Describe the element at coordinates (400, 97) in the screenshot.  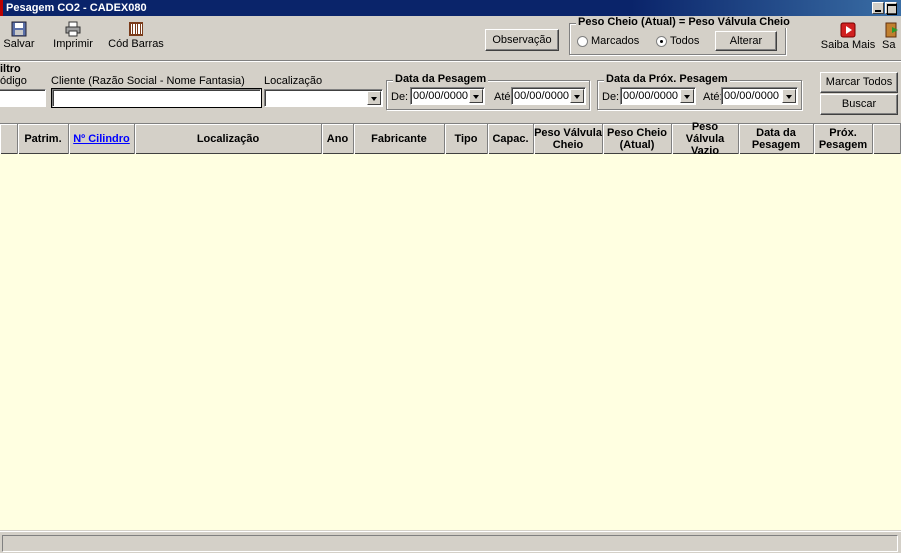
I see `data-pesagem-de-label: De:` at that location.